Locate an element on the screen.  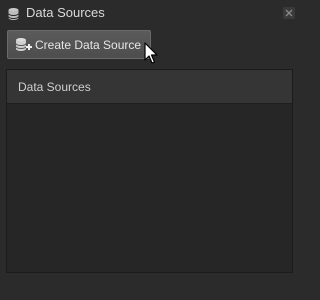
add-database-icon is located at coordinates (24, 45).